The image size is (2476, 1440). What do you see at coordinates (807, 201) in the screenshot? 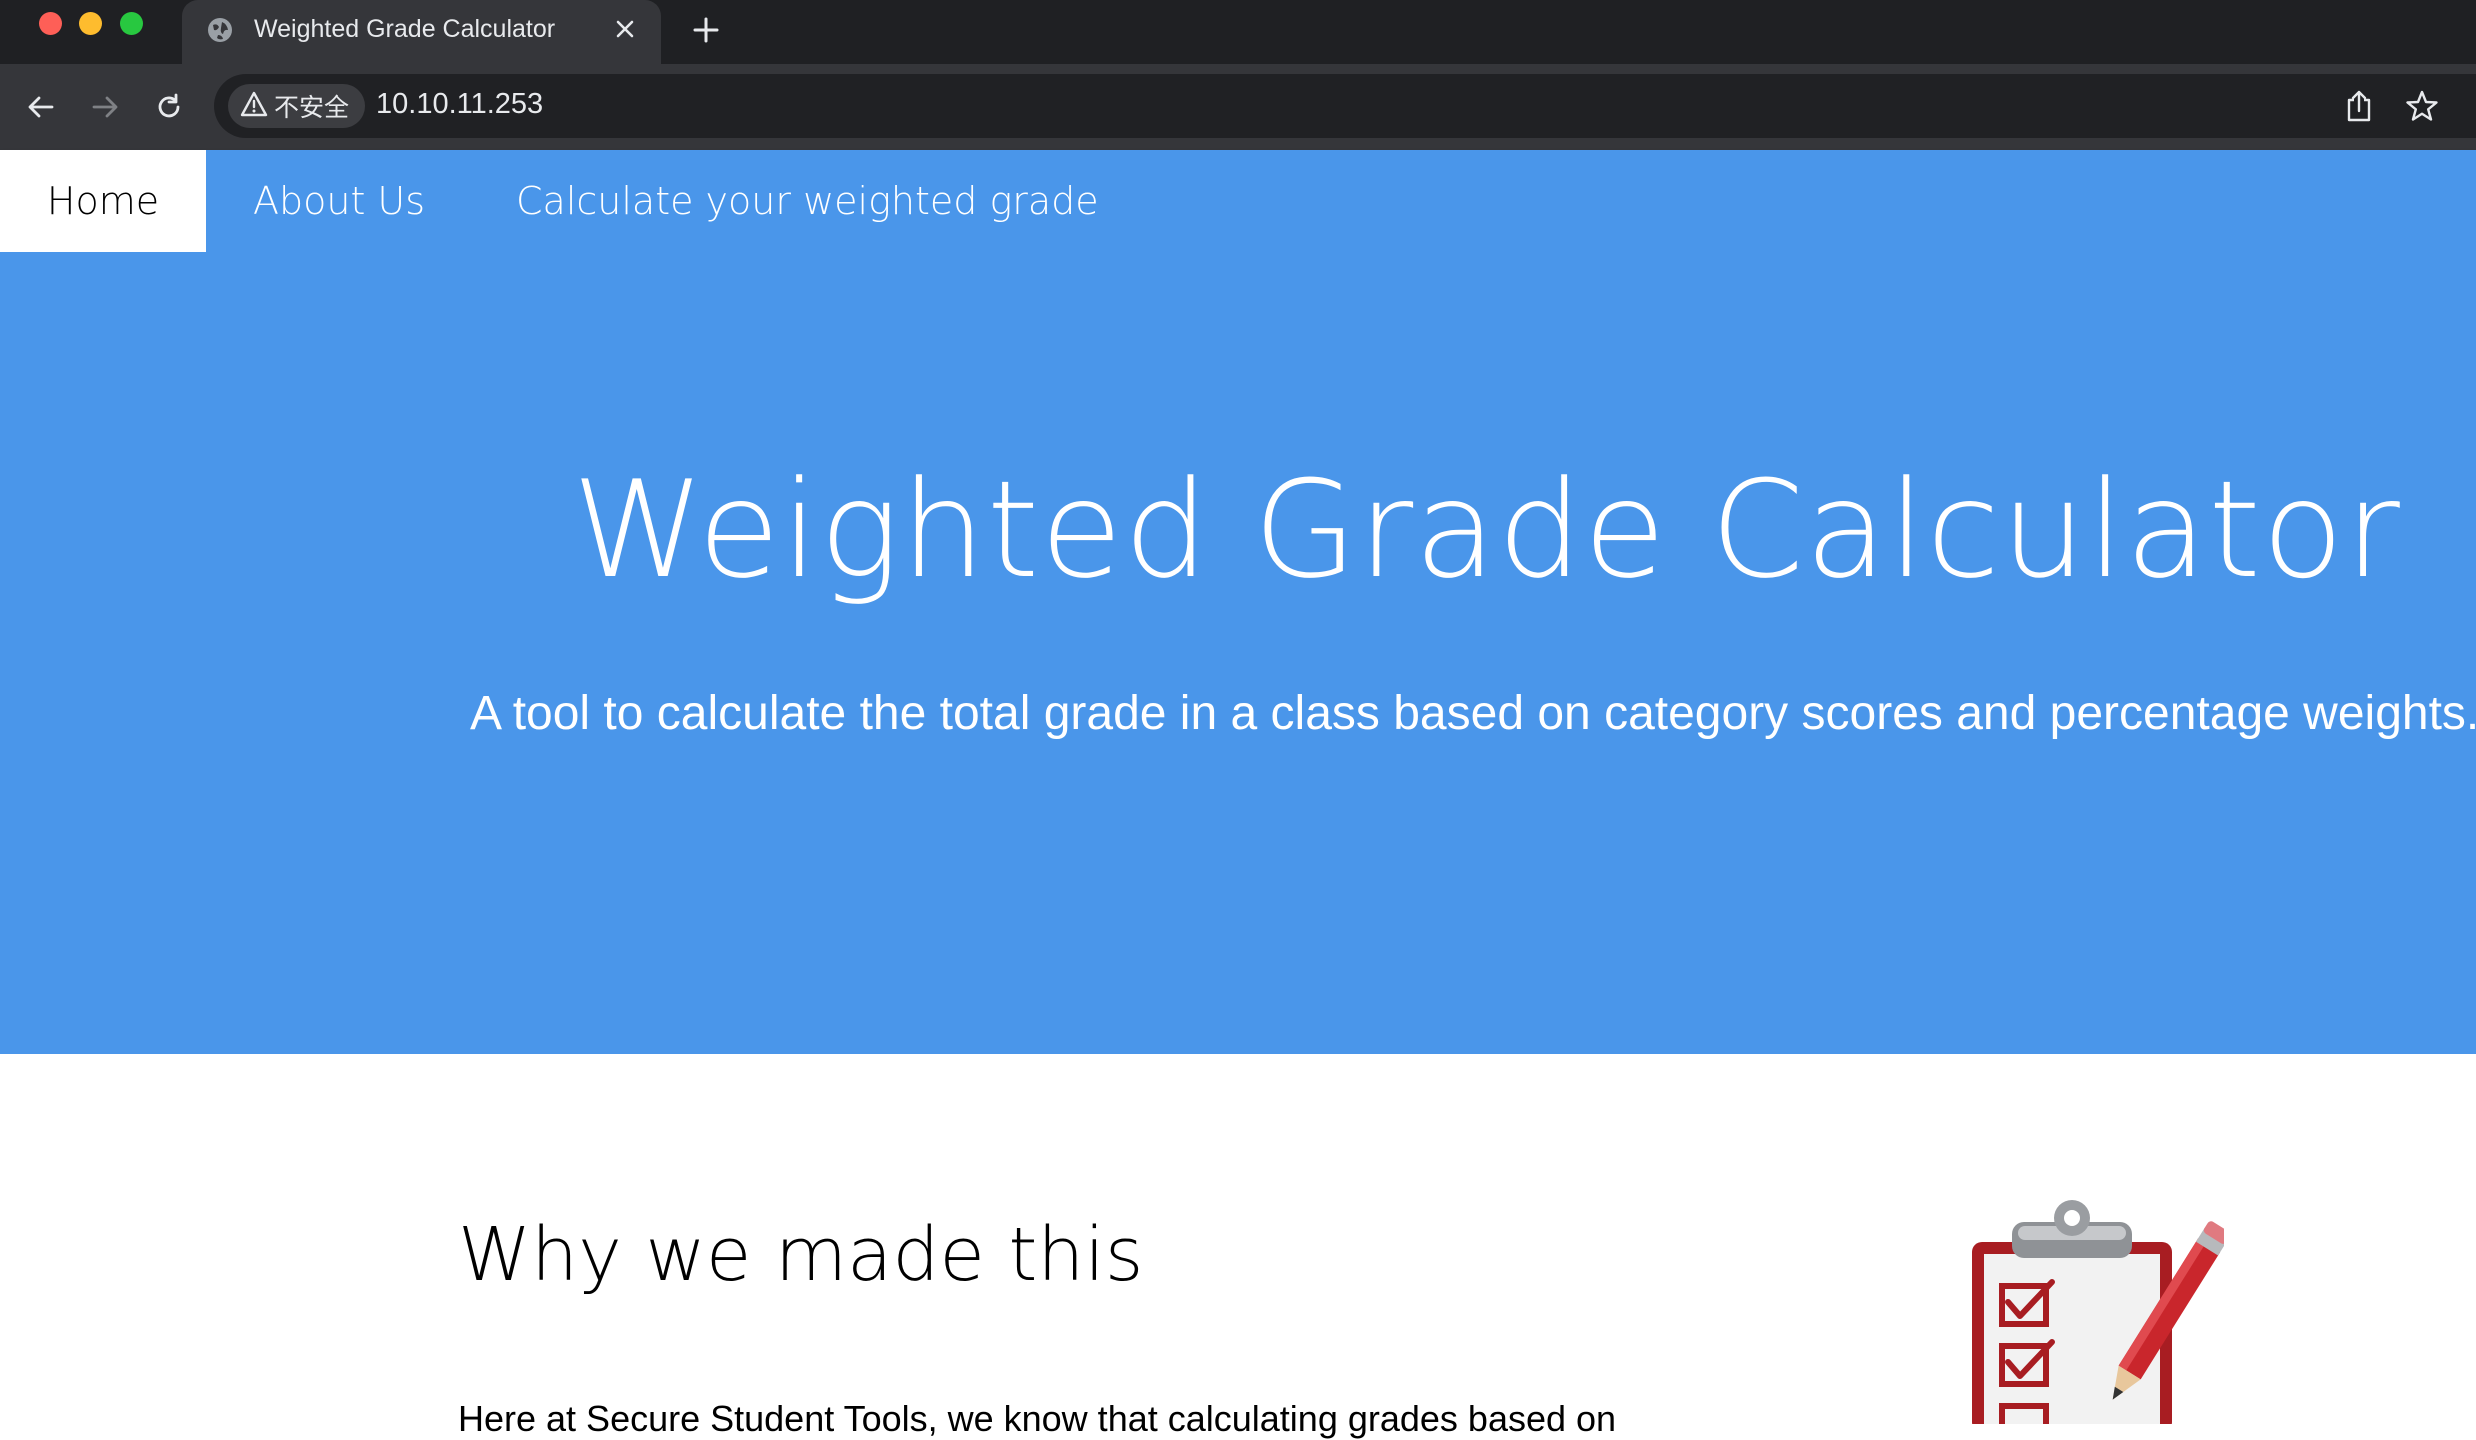
I see `nav-calculate-link: Calculate your weighted grade` at bounding box center [807, 201].